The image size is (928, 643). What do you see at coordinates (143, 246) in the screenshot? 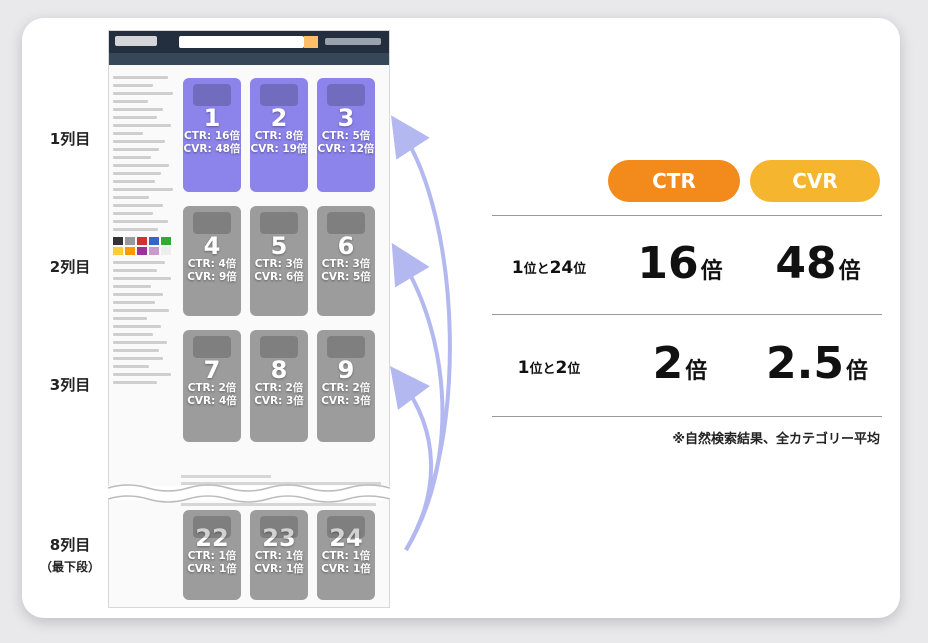
I see `color-swatches` at bounding box center [143, 246].